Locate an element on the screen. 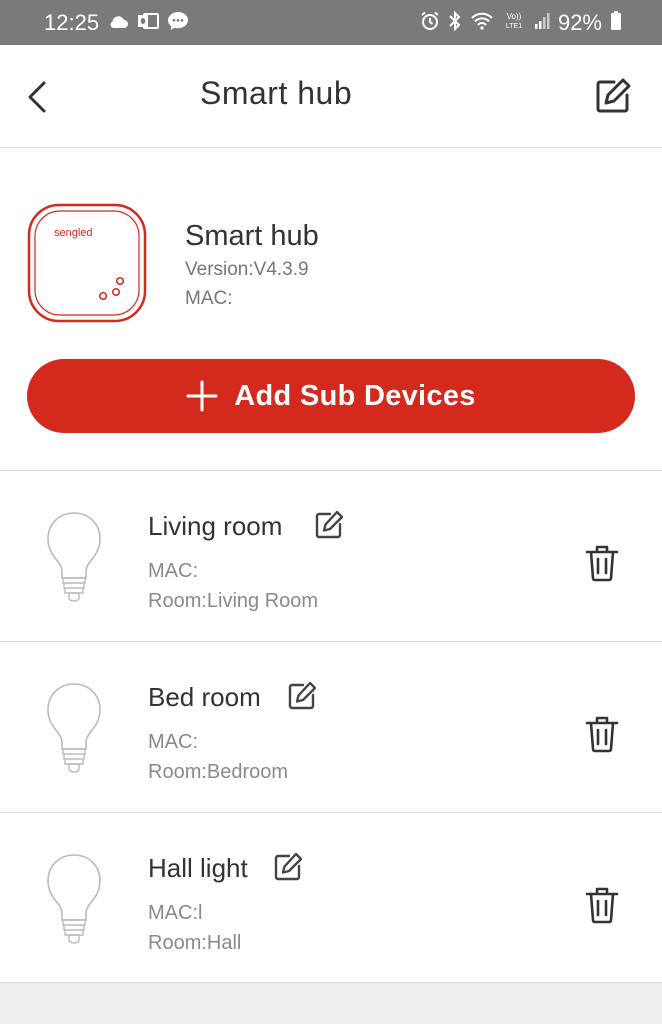  app-header: Smart hub is located at coordinates (331, 96).